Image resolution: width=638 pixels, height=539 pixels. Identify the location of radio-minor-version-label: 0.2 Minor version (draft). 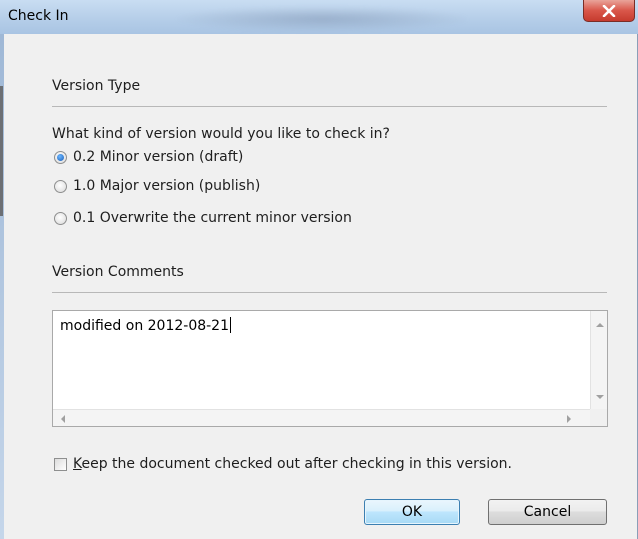
(158, 157).